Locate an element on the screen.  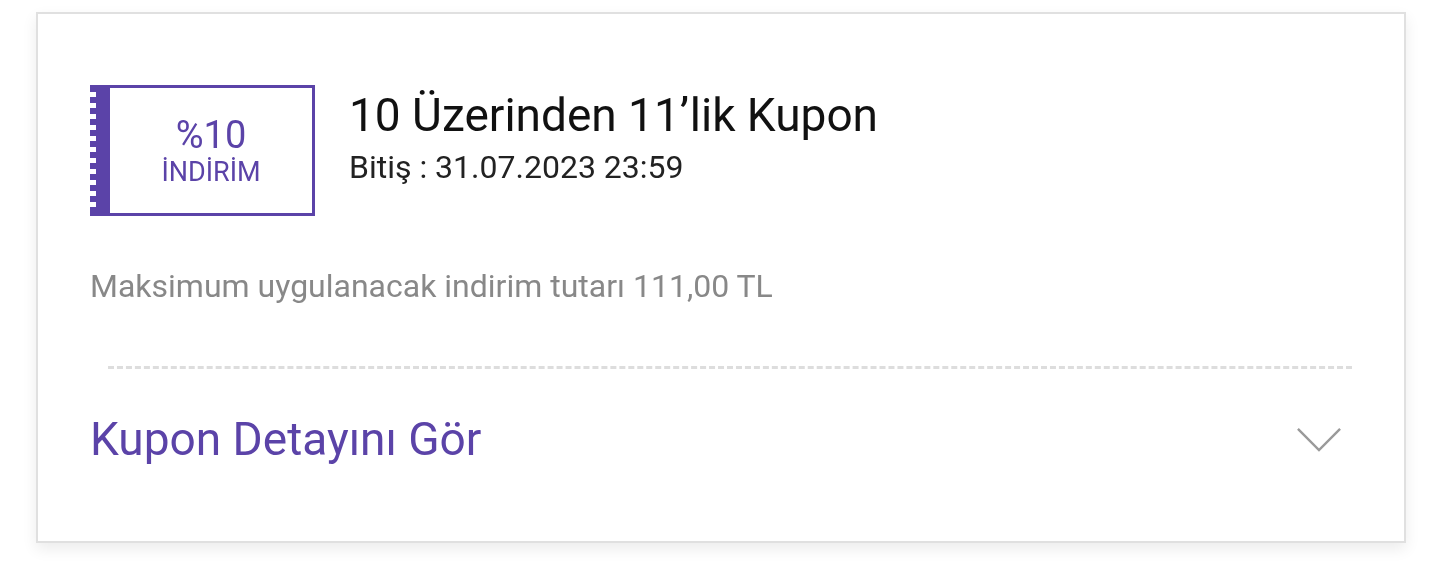
coupon-title: 10 Üzerinden 11’lik Kupon is located at coordinates (614, 115).